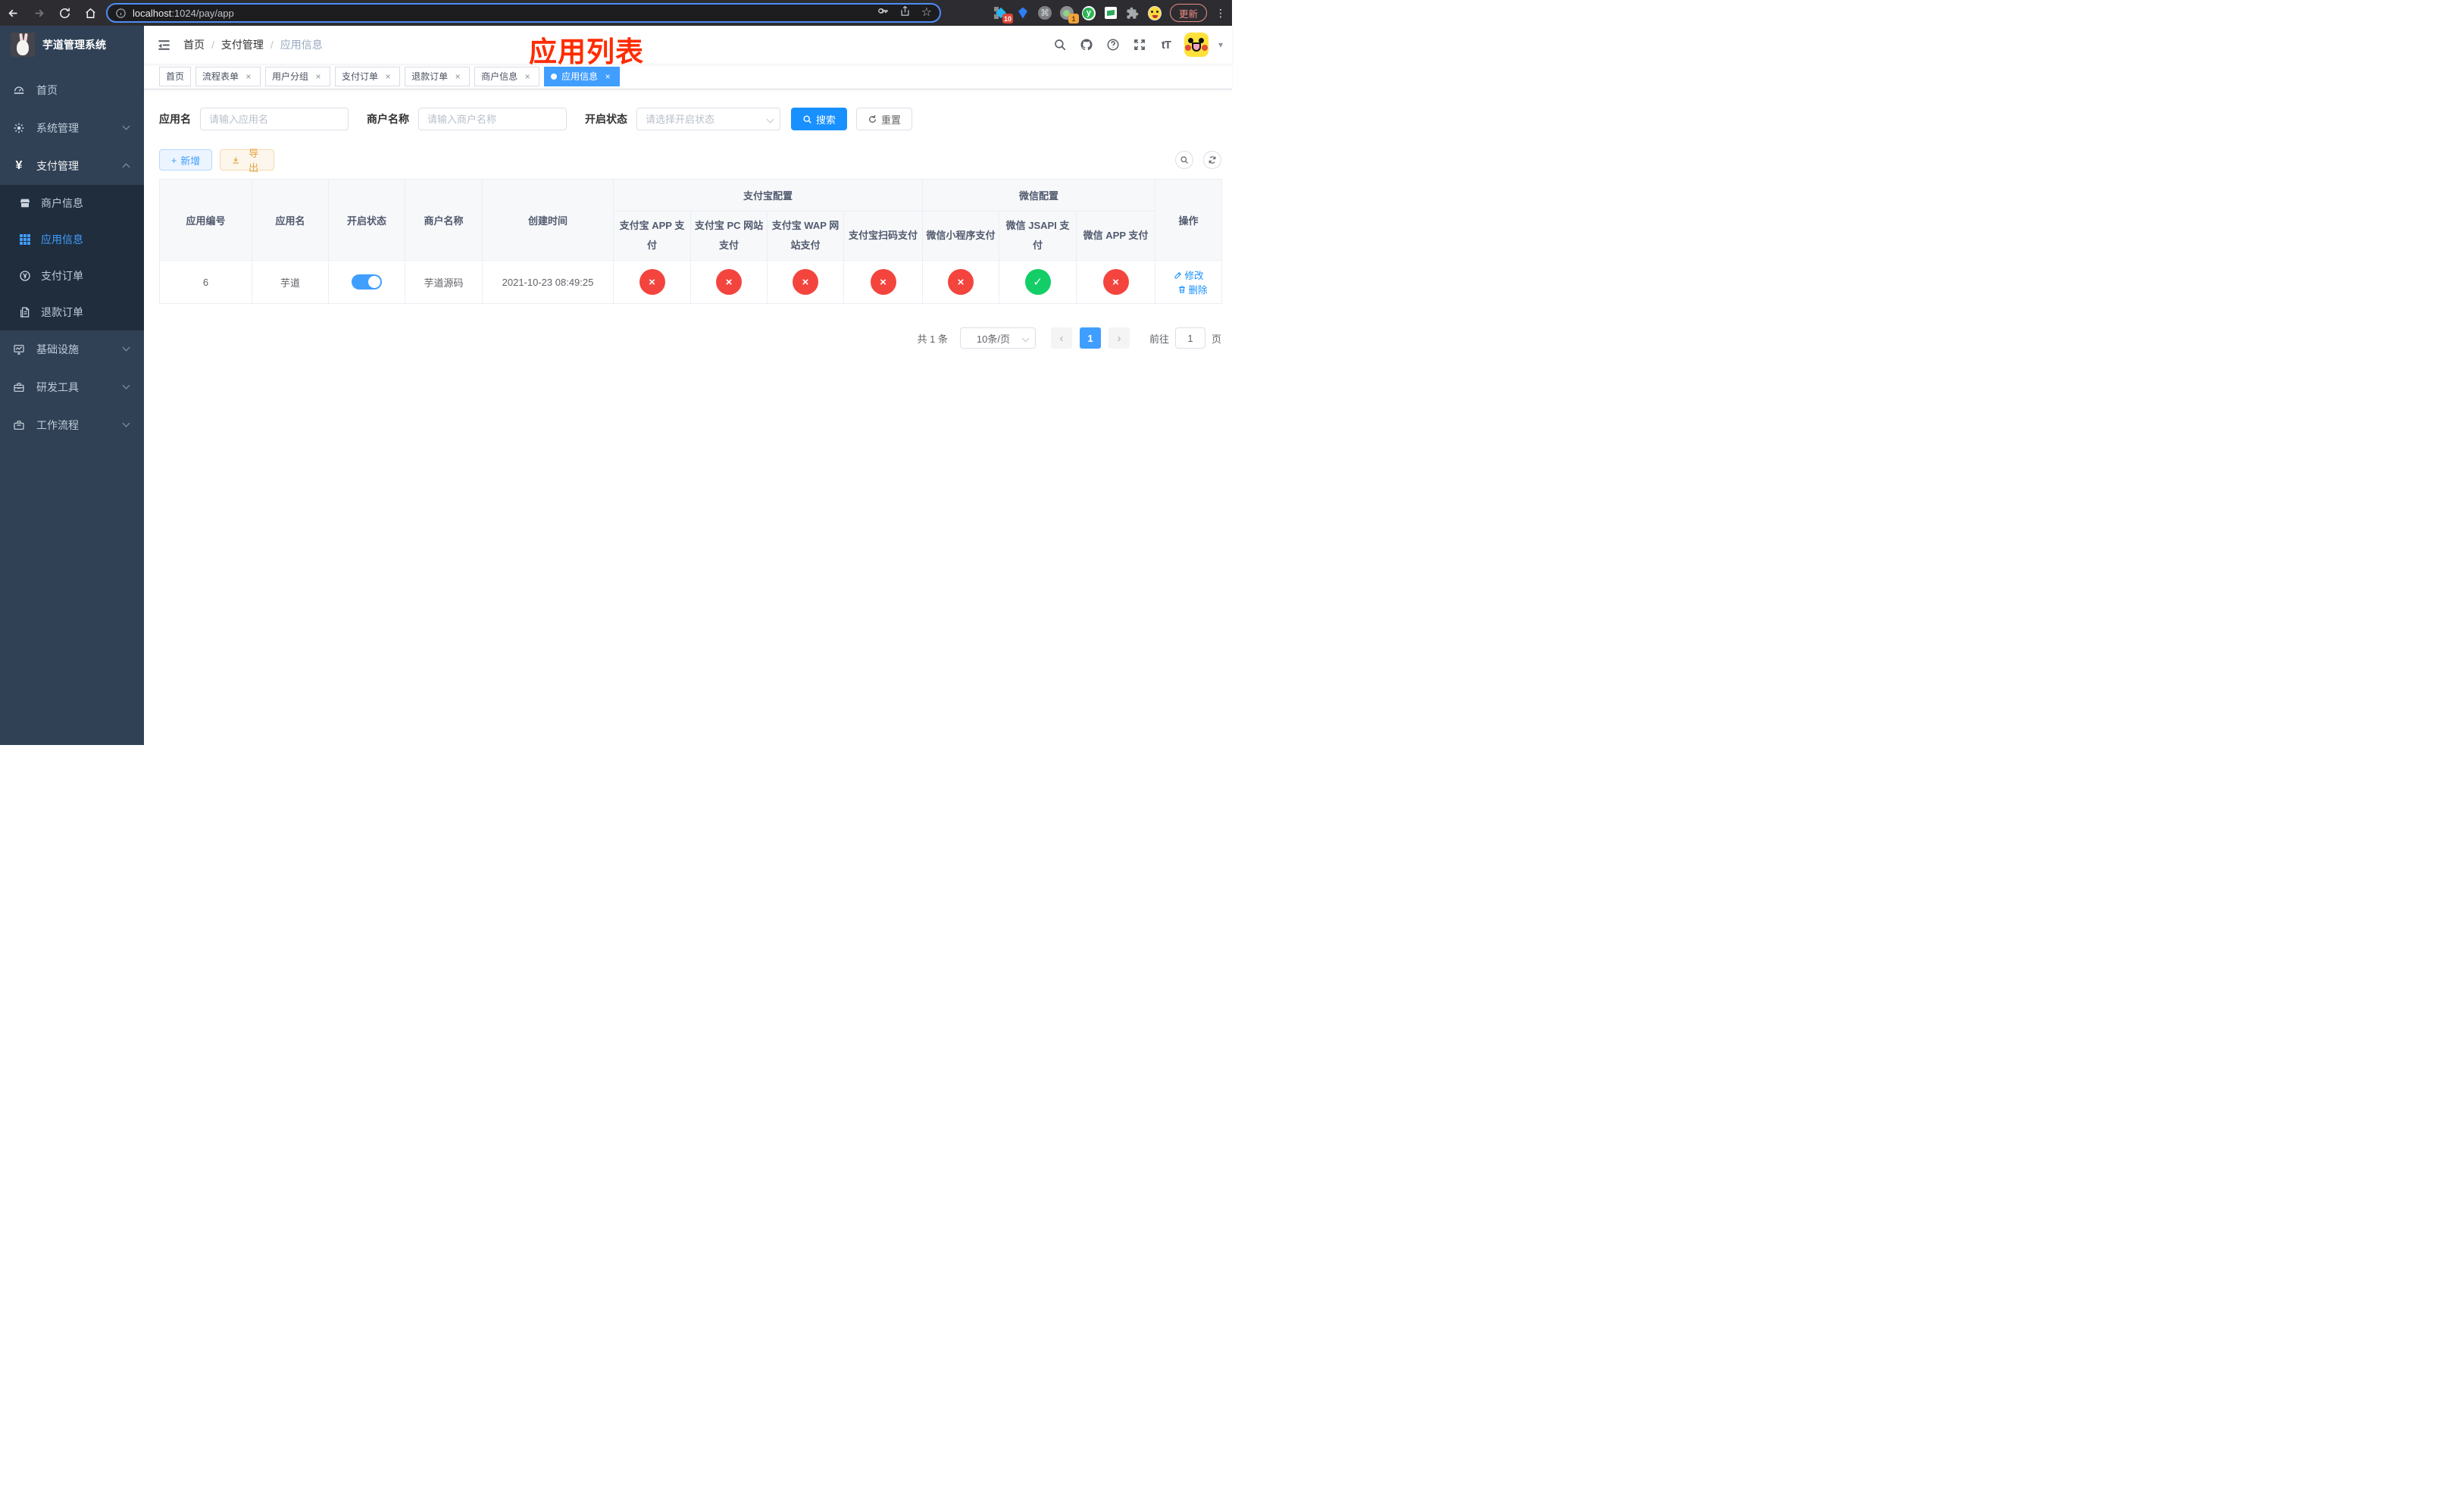  Describe the element at coordinates (1184, 160) in the screenshot. I see `toggle-search-button` at that location.